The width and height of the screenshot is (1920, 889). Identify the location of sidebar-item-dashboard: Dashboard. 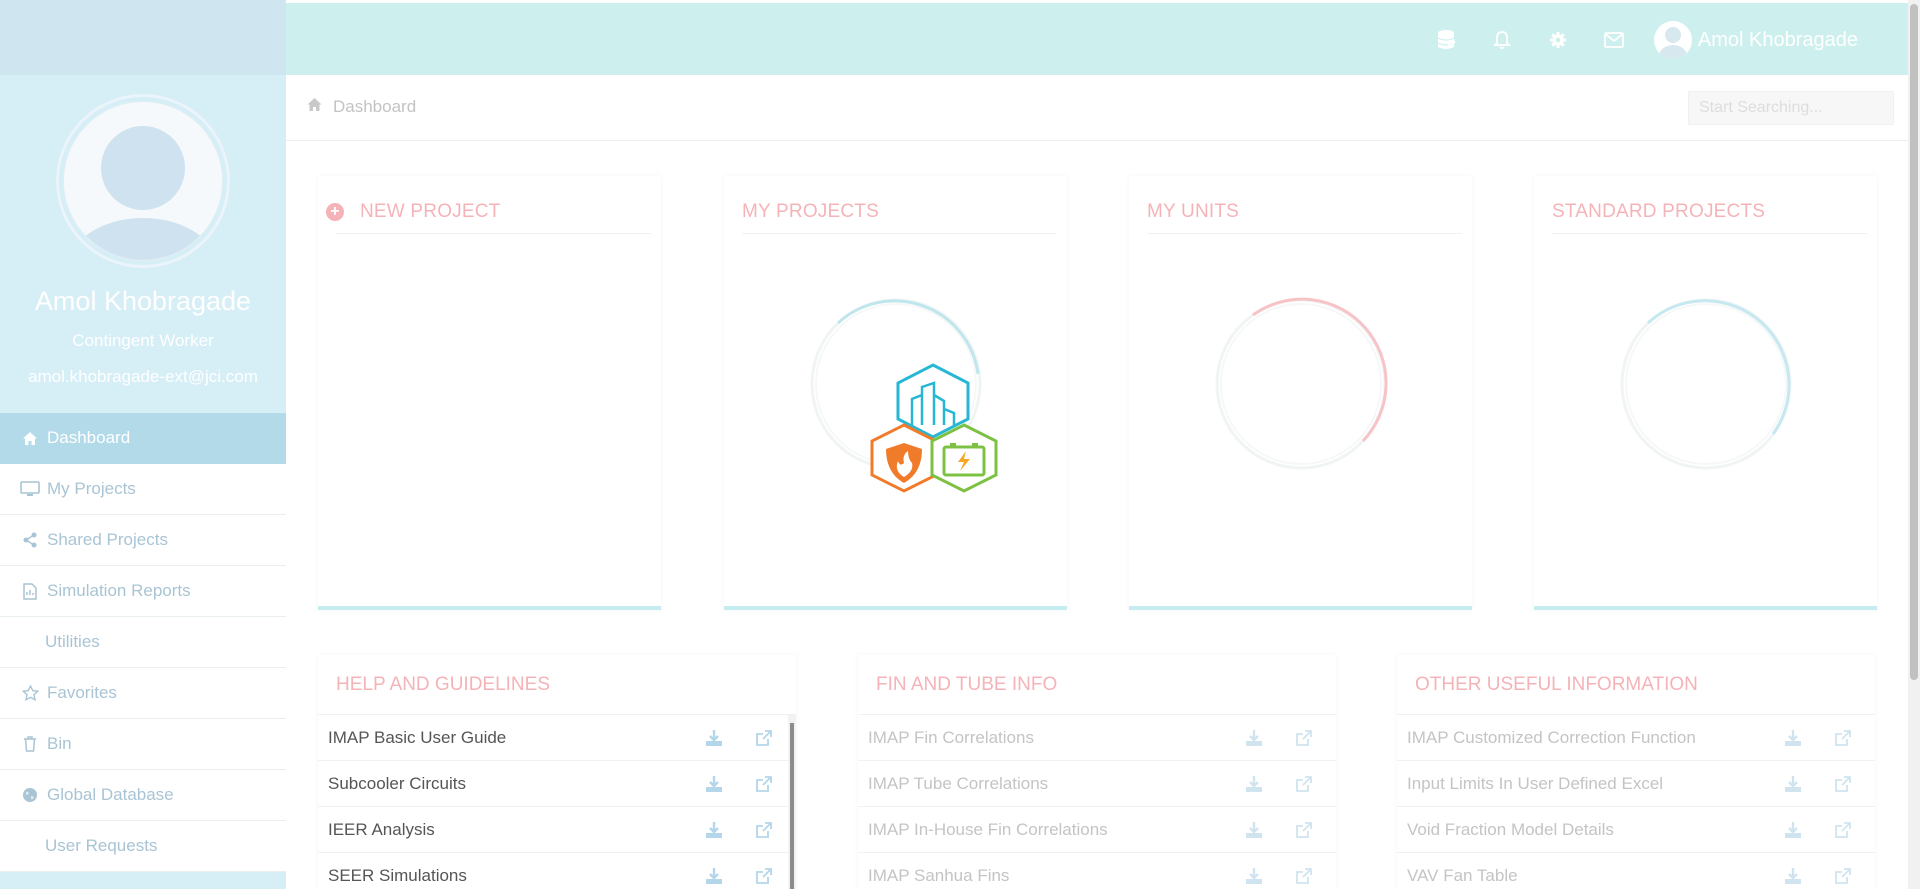
(143, 438).